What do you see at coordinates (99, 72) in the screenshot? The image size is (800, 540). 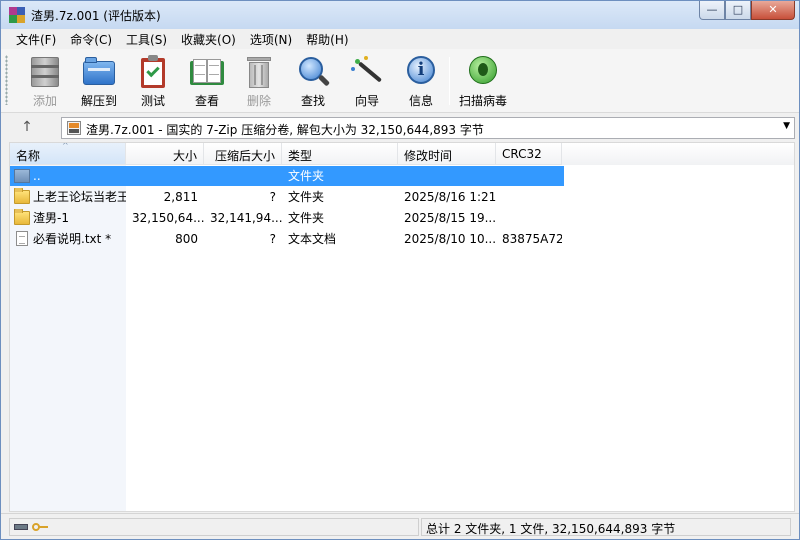 I see `extract-folder-icon` at bounding box center [99, 72].